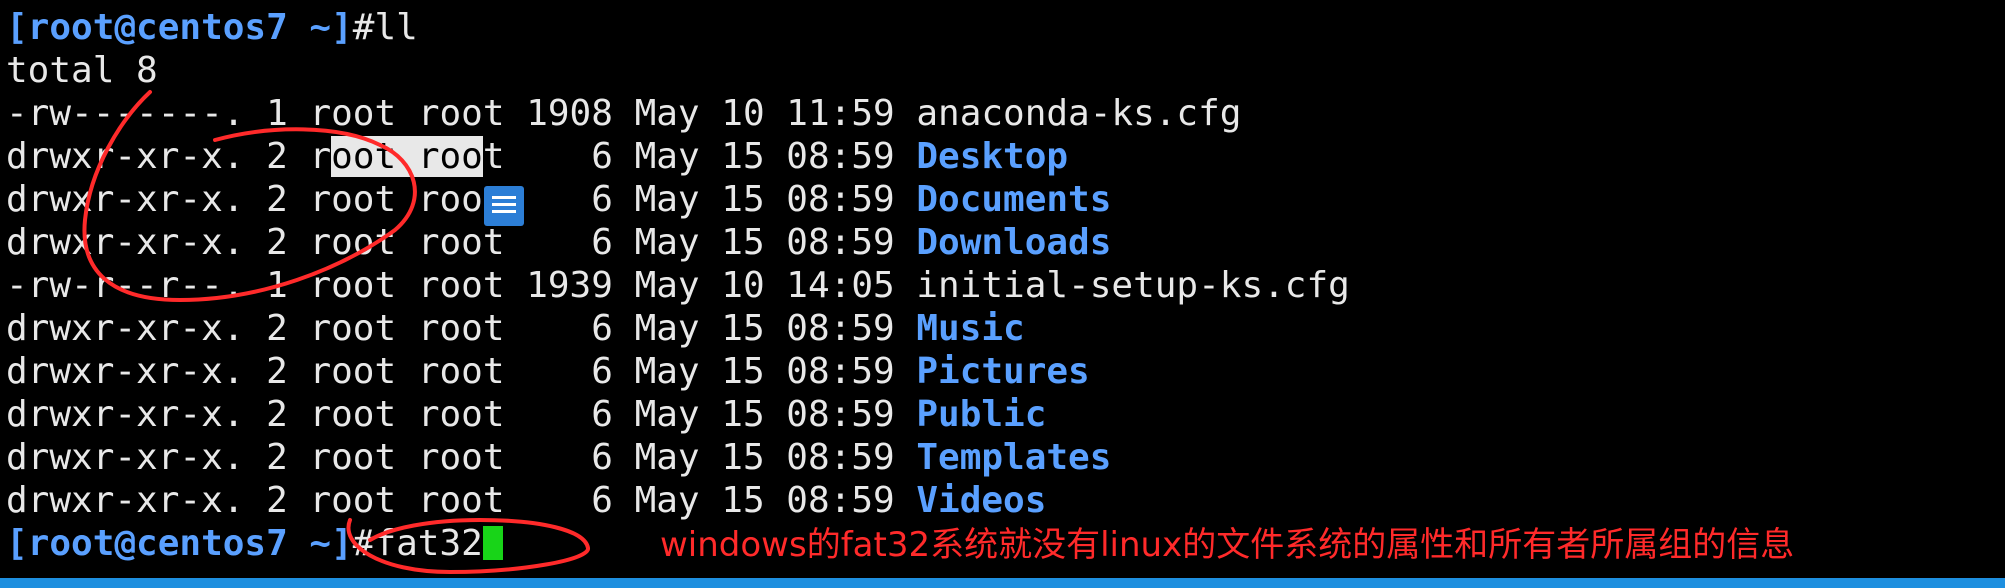  What do you see at coordinates (775, 285) in the screenshot?
I see `modified-date: May 10 14:05` at bounding box center [775, 285].